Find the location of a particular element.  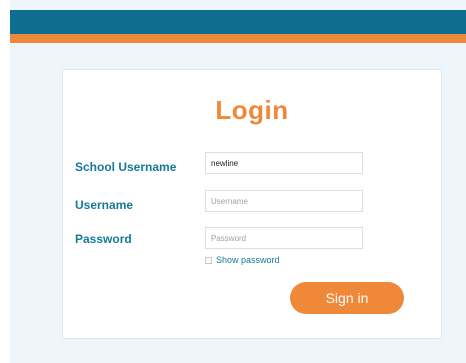

password-label: Password is located at coordinates (103, 239).